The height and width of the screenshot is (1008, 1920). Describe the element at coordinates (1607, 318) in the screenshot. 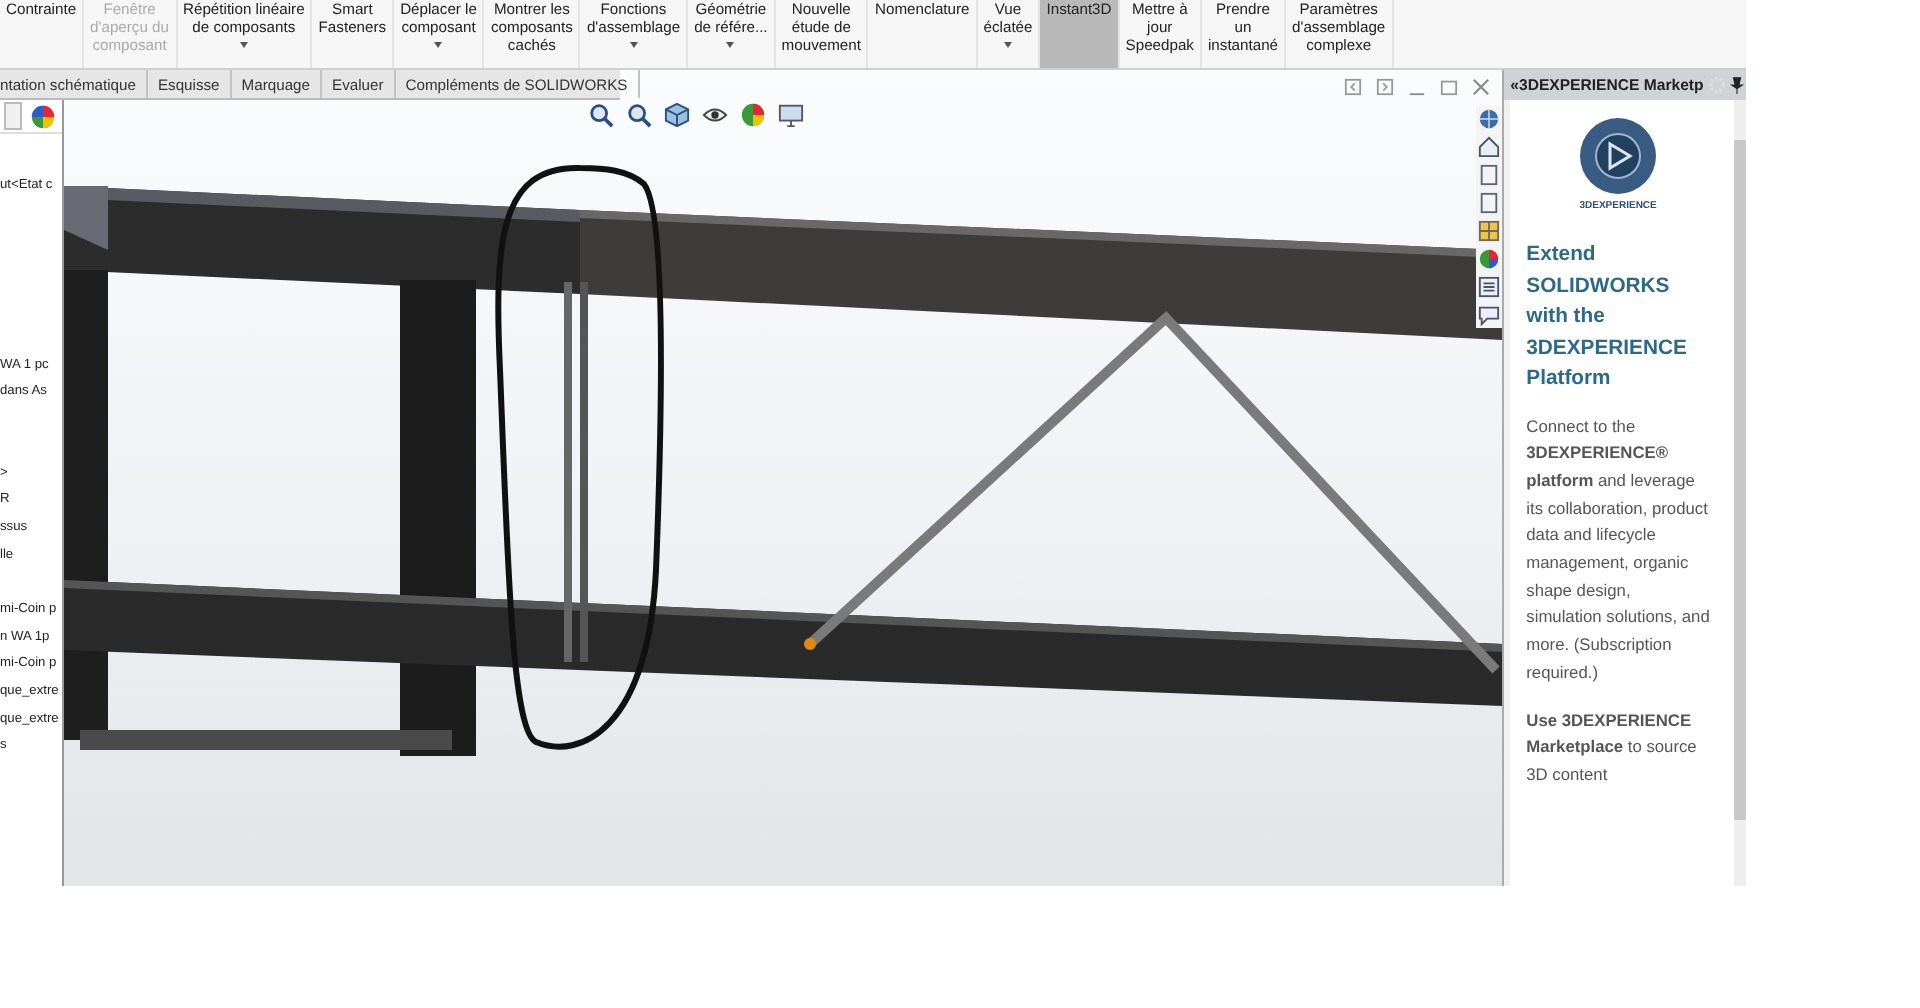

I see `panel-heading: Extend SOLIDWORKS with the 3DEXPERIENCE Platform` at that location.